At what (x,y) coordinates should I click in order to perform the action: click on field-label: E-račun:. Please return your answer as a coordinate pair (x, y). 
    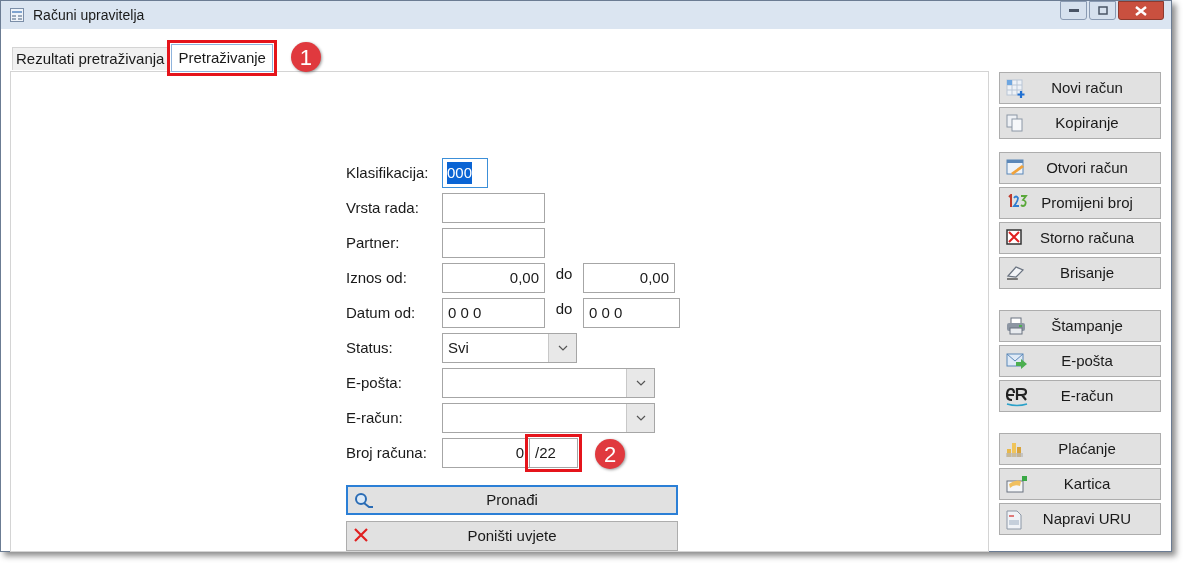
    Looking at the image, I should click on (375, 417).